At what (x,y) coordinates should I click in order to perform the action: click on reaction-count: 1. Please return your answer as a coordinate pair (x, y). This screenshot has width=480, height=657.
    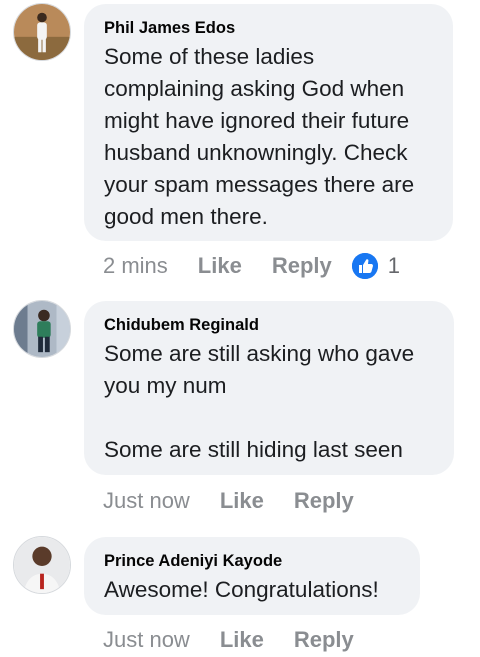
    Looking at the image, I should click on (393, 265).